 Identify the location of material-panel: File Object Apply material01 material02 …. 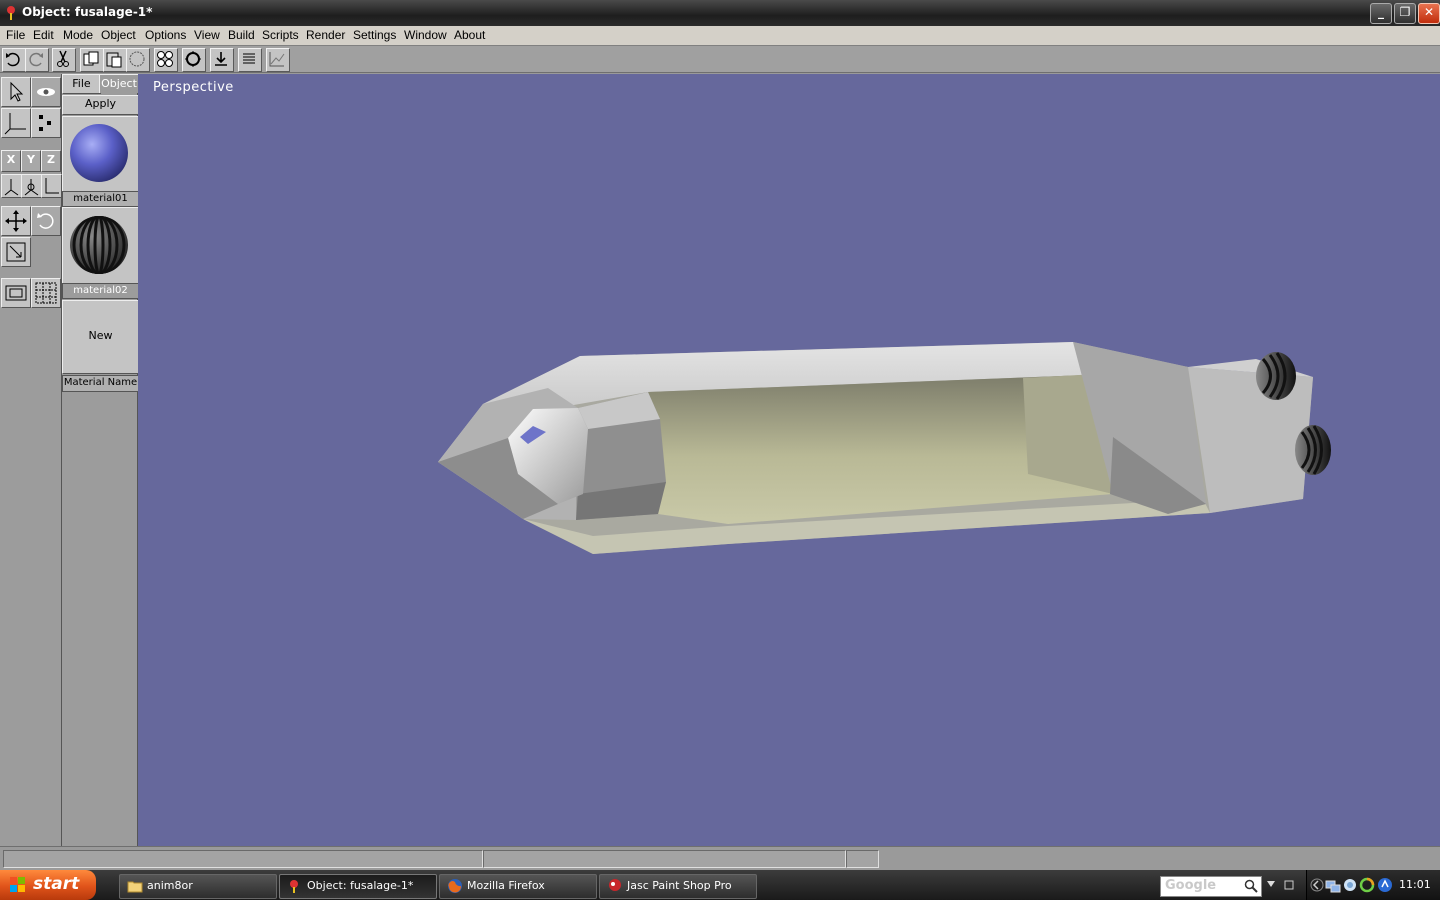
(100, 460).